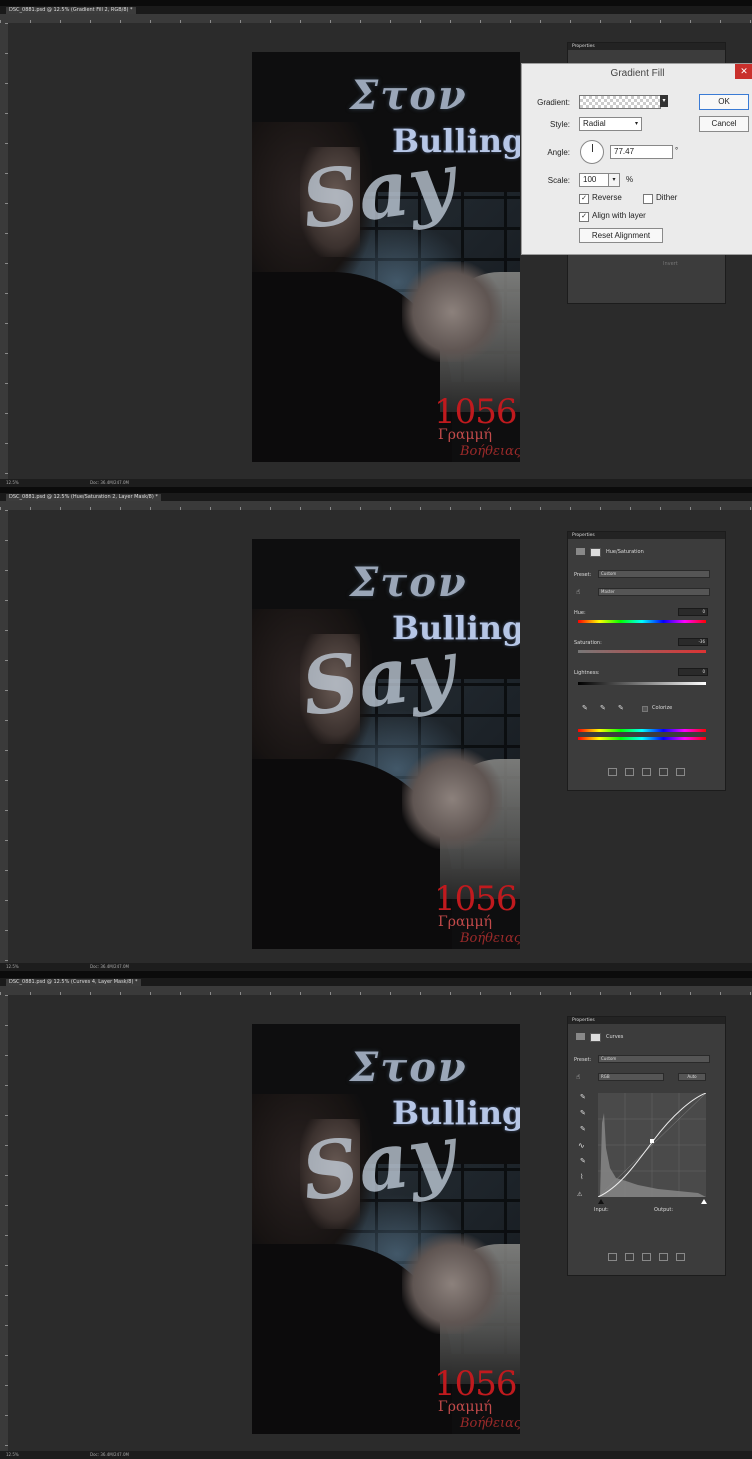 The height and width of the screenshot is (1459, 752). Describe the element at coordinates (664, 1210) in the screenshot. I see `output-label: Output:` at that location.